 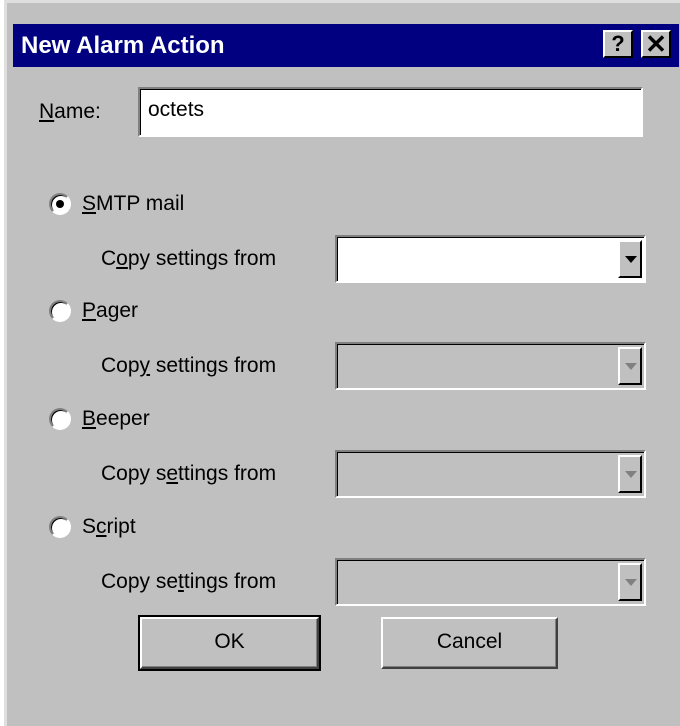 What do you see at coordinates (133, 204) in the screenshot?
I see `smtp-mail-label: SMTP mail` at bounding box center [133, 204].